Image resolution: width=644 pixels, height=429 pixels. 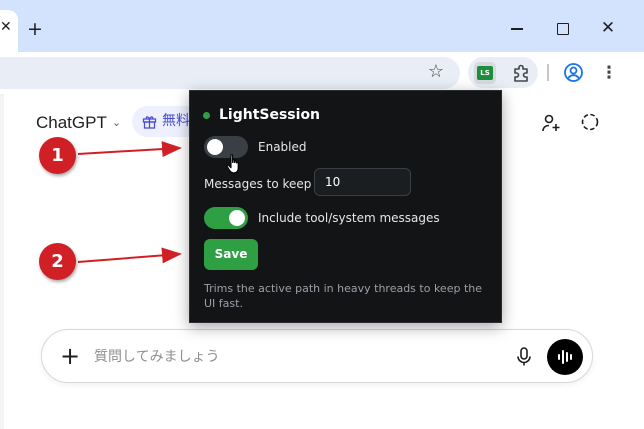 I want to click on page-gutter, so click(x=2, y=261).